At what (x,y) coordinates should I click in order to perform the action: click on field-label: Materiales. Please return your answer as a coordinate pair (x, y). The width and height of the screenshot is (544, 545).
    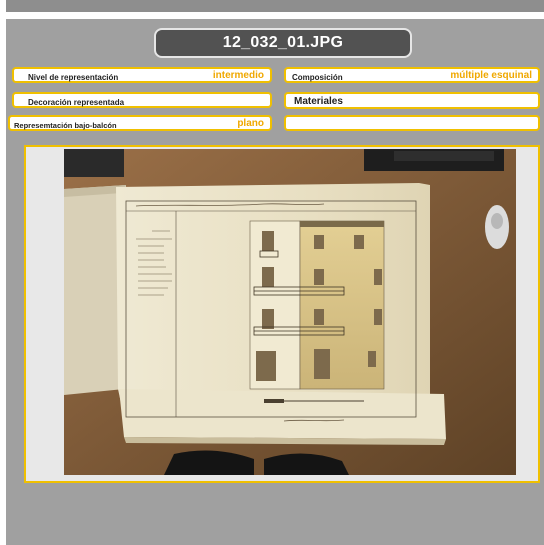
    Looking at the image, I should click on (318, 101).